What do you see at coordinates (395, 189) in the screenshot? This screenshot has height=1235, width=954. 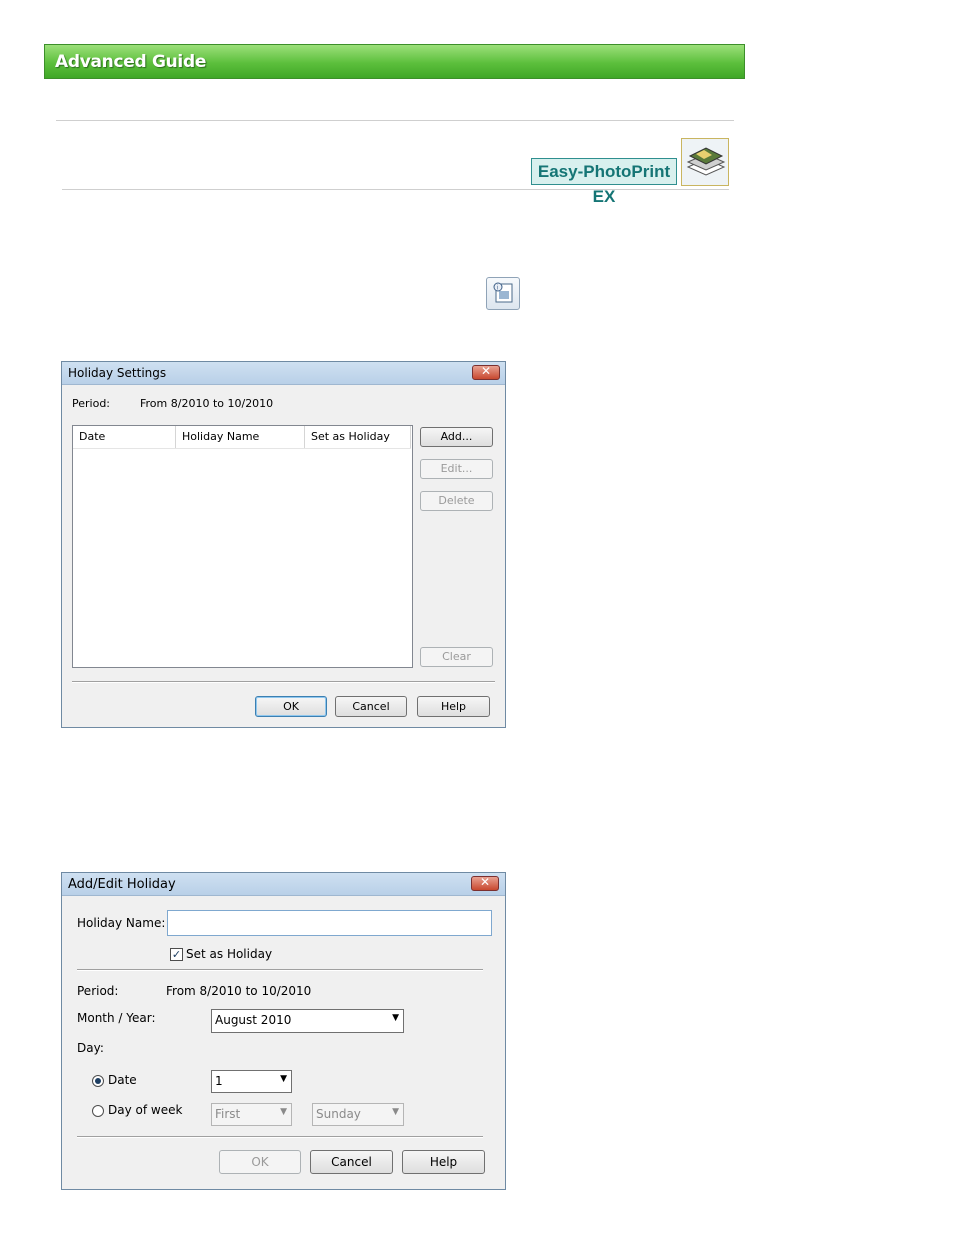 I see `header-divider-bottom` at bounding box center [395, 189].